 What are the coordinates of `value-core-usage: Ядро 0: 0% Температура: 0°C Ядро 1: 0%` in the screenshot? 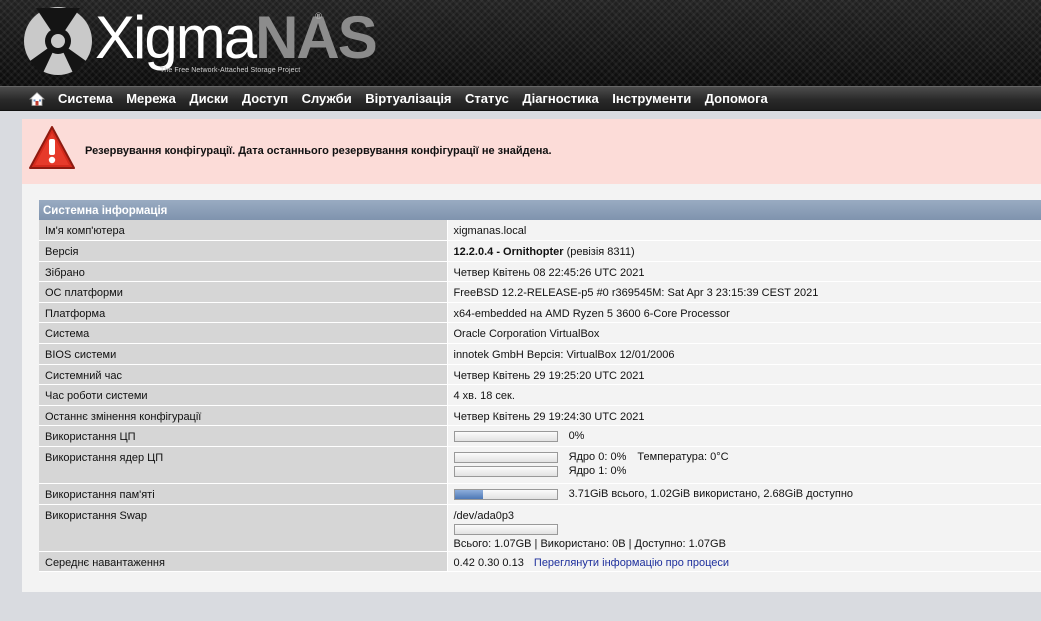 It's located at (744, 465).